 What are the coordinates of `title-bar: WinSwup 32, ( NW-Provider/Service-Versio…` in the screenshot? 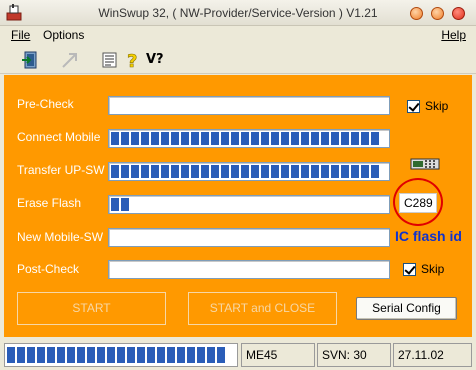 It's located at (238, 13).